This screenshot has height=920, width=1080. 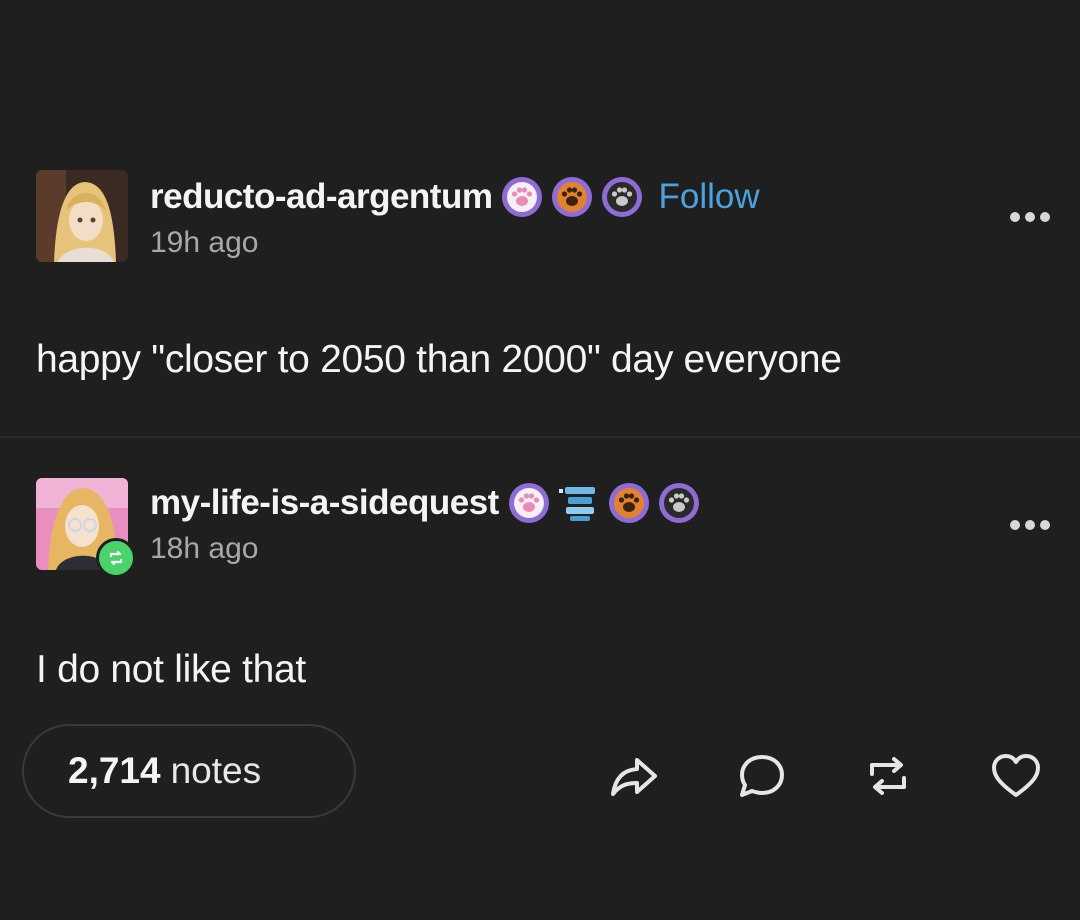 I want to click on reblog-icon, so click(x=888, y=776).